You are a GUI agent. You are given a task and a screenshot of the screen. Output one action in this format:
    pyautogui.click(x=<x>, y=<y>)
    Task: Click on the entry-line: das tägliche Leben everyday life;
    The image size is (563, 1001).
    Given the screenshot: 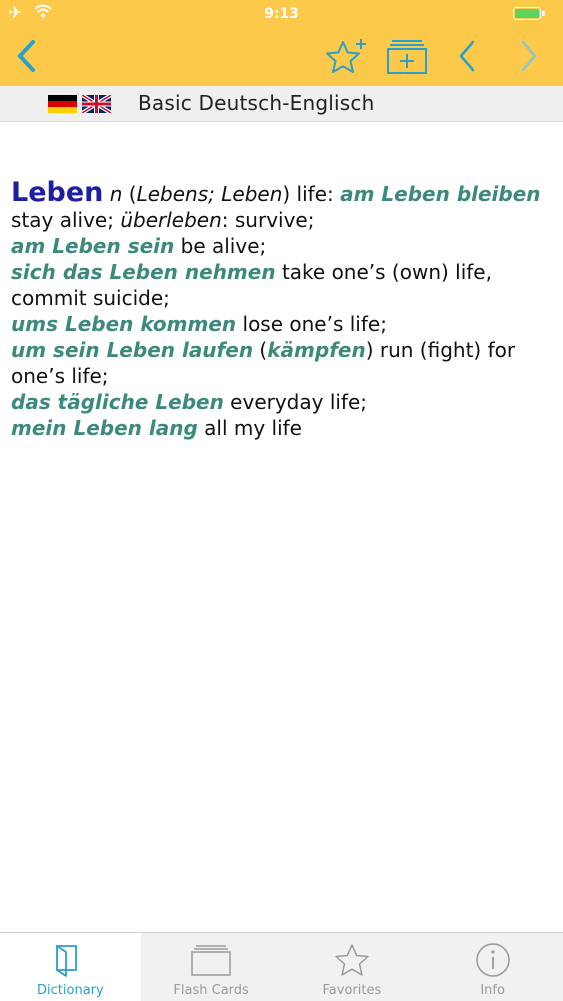 What is the action you would take?
    pyautogui.click(x=281, y=402)
    